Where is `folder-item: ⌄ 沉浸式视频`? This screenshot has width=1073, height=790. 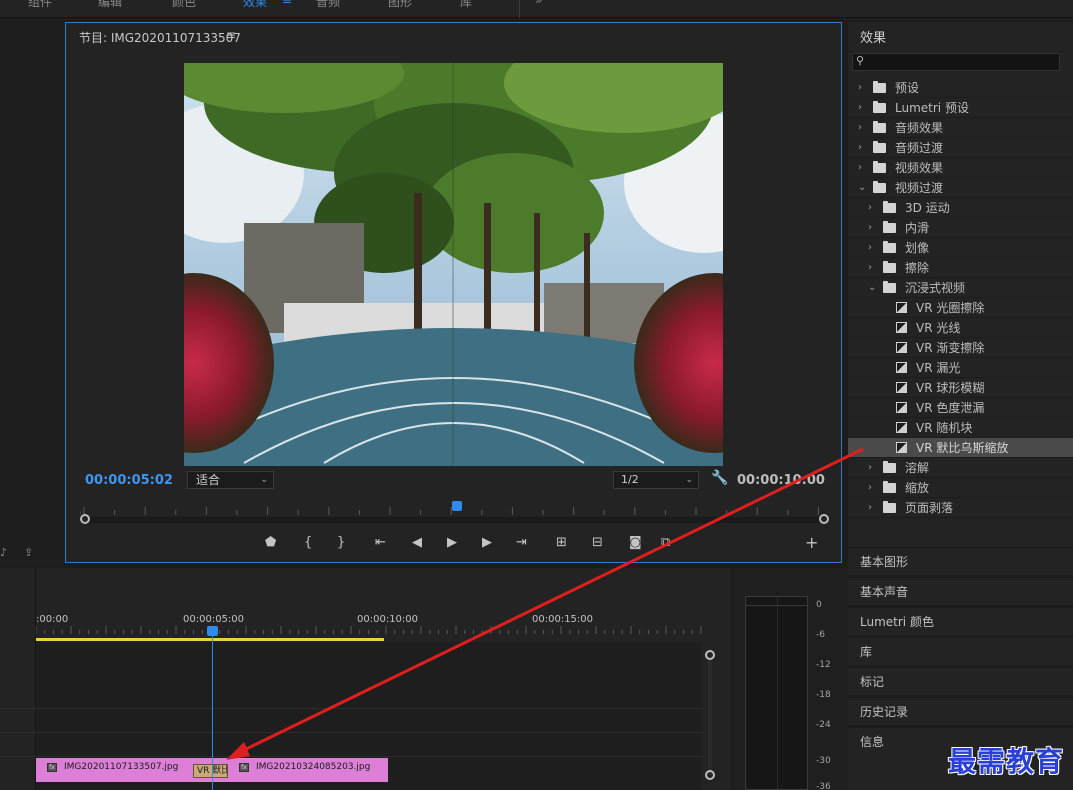
folder-item: ⌄ 沉浸式视频 is located at coordinates (960, 288).